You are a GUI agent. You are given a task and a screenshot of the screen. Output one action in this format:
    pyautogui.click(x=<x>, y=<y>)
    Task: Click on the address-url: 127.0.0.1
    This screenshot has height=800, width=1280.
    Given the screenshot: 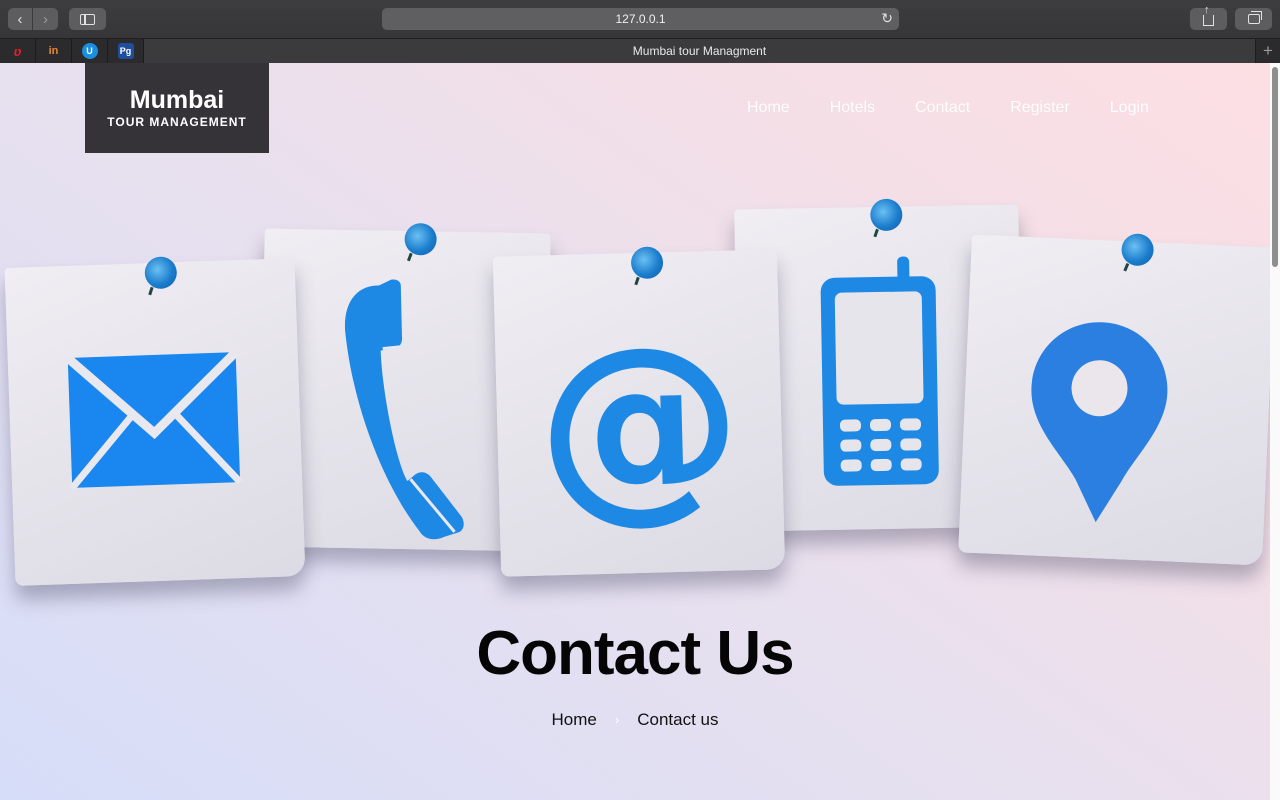 What is the action you would take?
    pyautogui.click(x=640, y=19)
    